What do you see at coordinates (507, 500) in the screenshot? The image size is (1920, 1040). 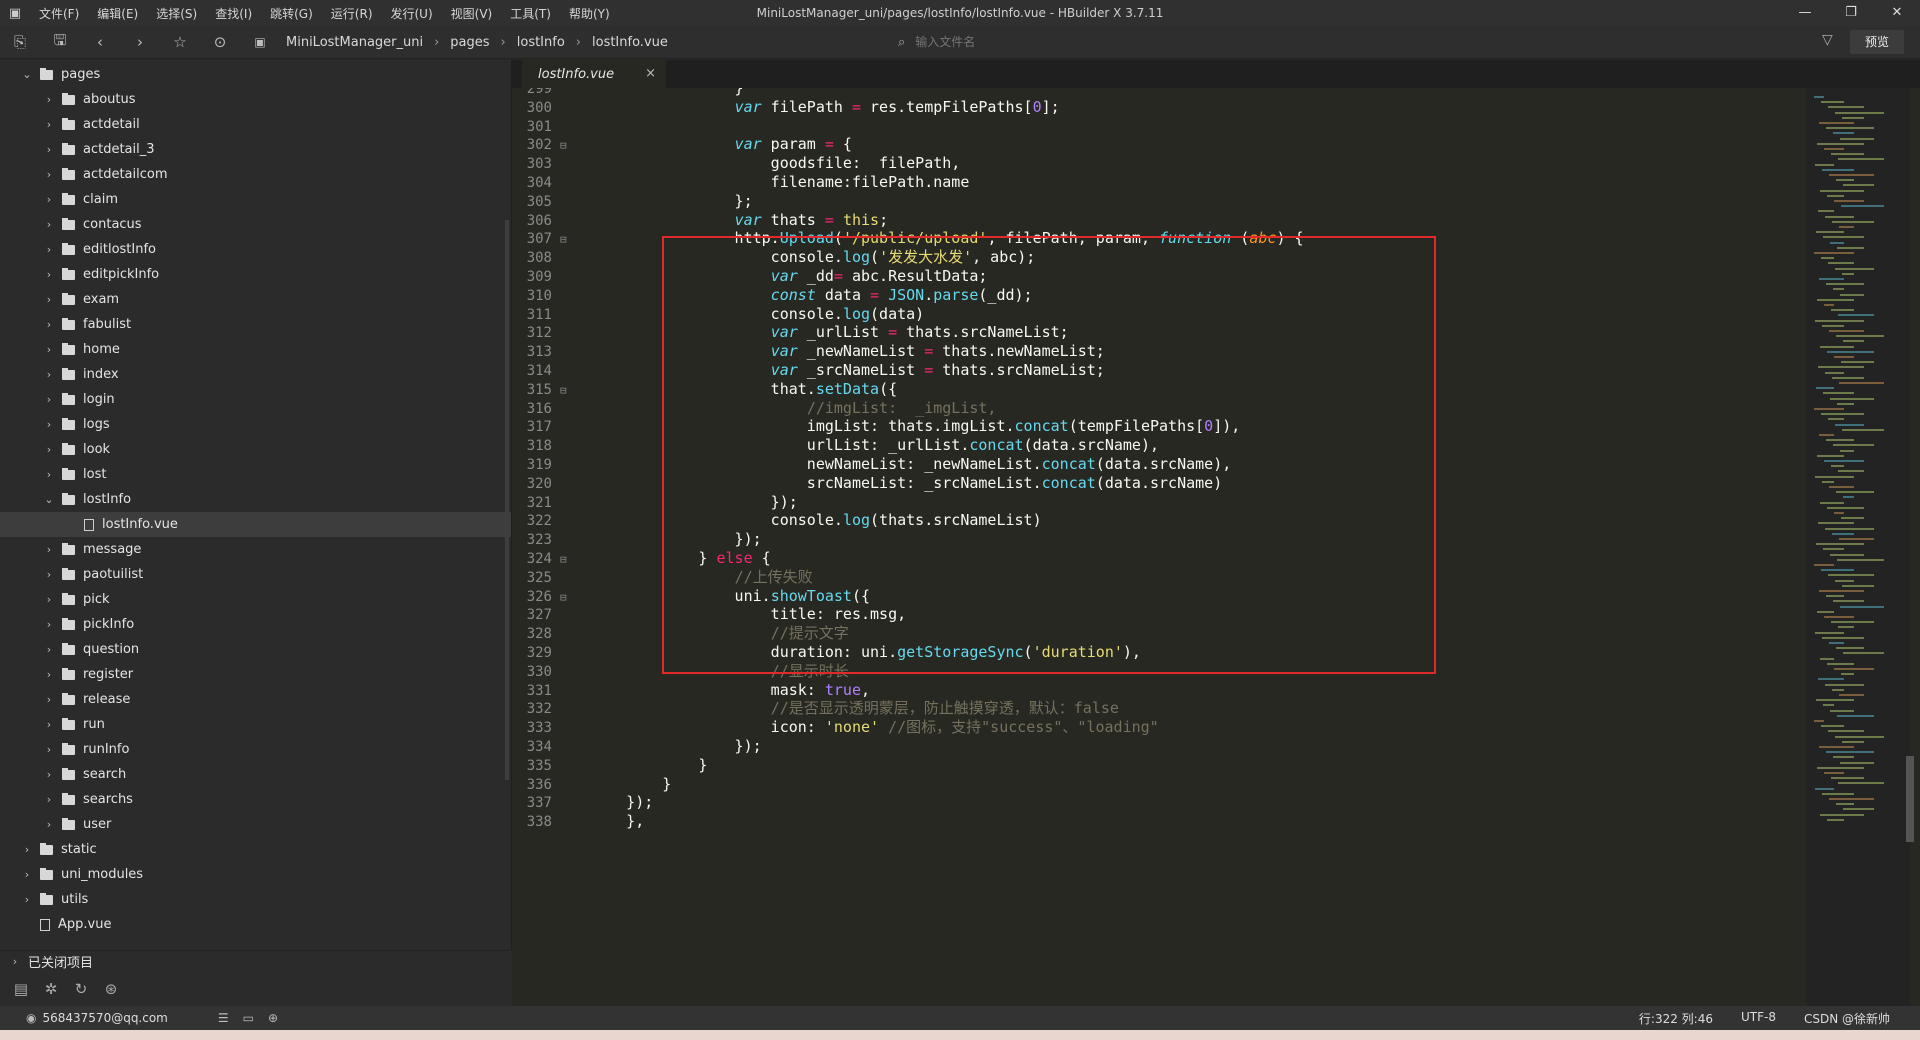 I see `sidebar-scrollbar` at bounding box center [507, 500].